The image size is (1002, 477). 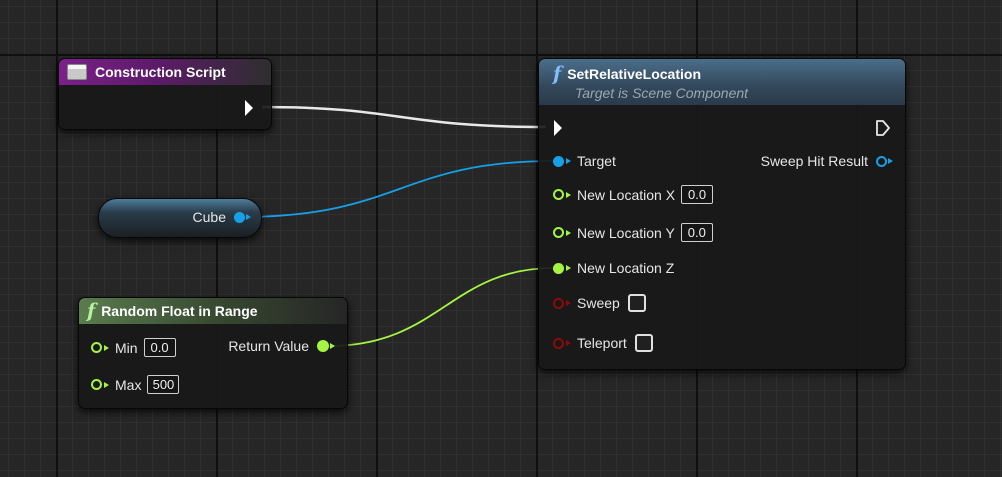 I want to click on sweep-hit-result-label: Sweep Hit Result, so click(x=814, y=161).